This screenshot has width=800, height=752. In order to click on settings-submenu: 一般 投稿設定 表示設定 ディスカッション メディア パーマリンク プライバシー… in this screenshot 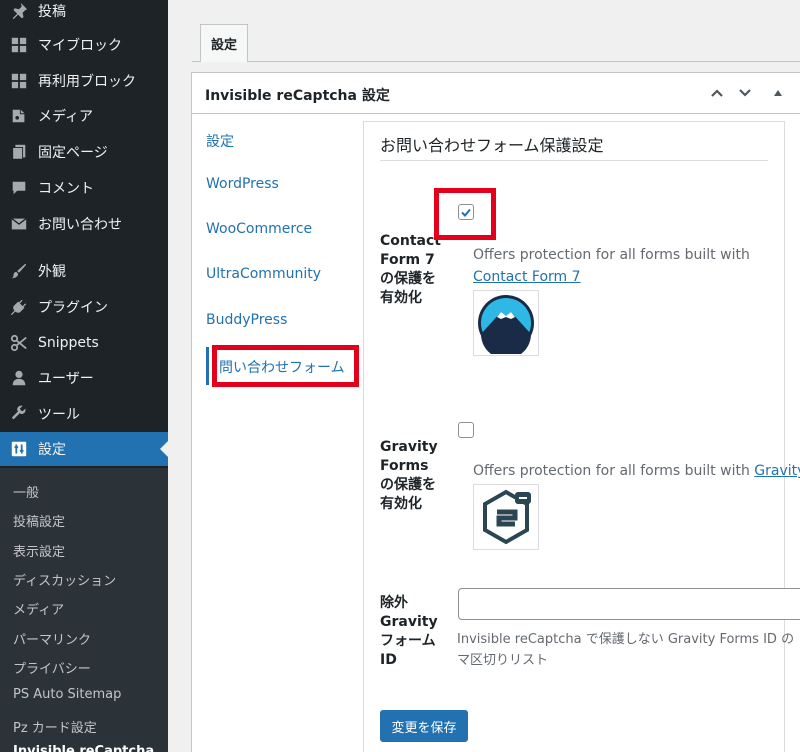, I will do `click(84, 610)`.